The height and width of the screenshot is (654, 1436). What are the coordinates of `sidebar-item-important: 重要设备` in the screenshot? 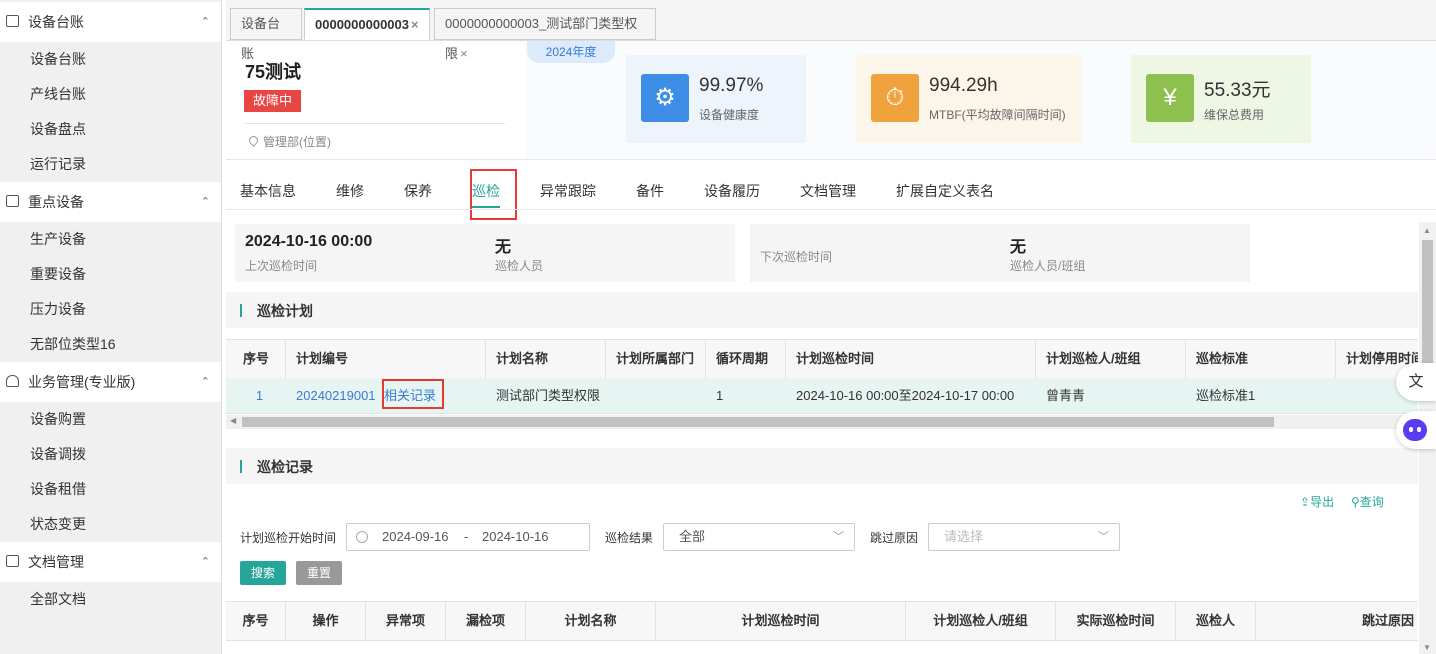 It's located at (110, 274).